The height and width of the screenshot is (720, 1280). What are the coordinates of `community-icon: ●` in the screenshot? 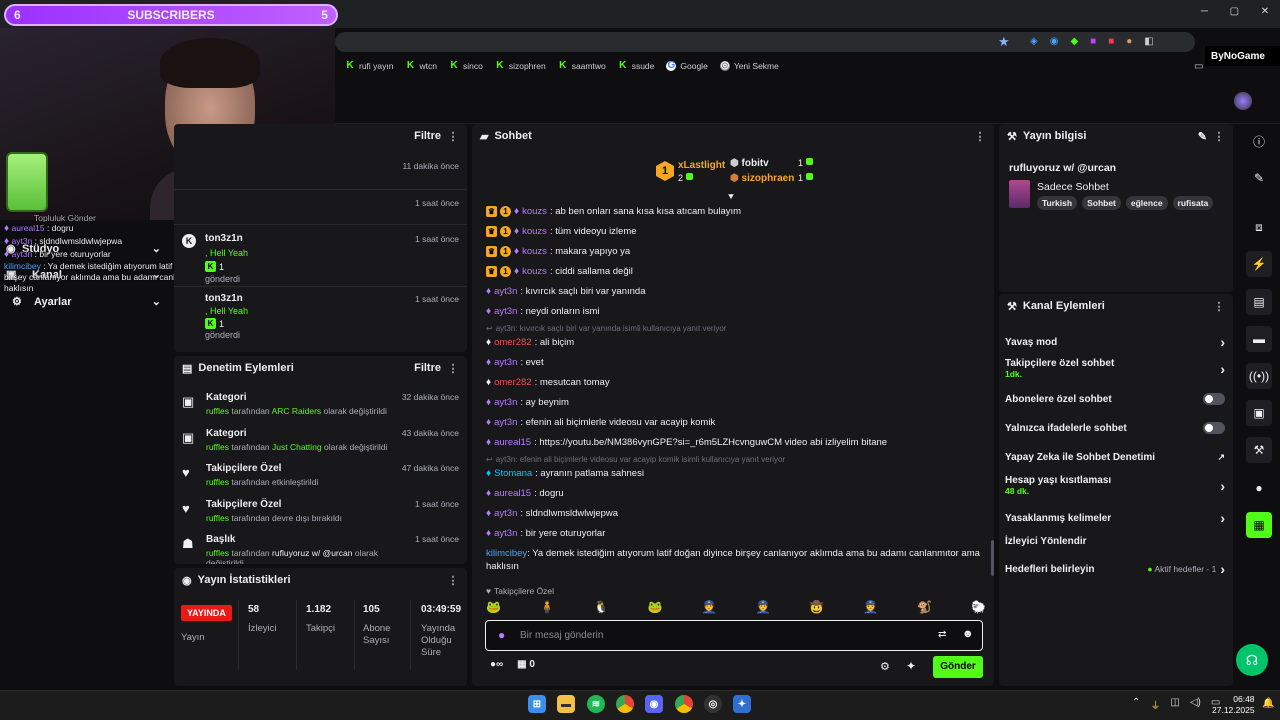 It's located at (1259, 488).